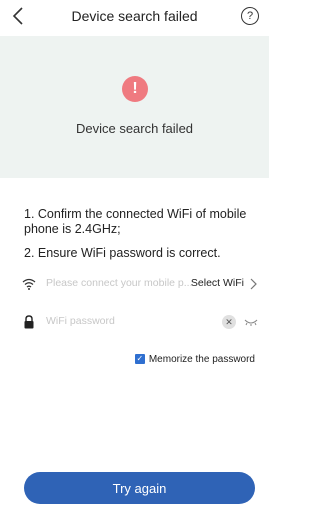 The width and height of the screenshot is (320, 509). What do you see at coordinates (29, 284) in the screenshot?
I see `wifi-icon` at bounding box center [29, 284].